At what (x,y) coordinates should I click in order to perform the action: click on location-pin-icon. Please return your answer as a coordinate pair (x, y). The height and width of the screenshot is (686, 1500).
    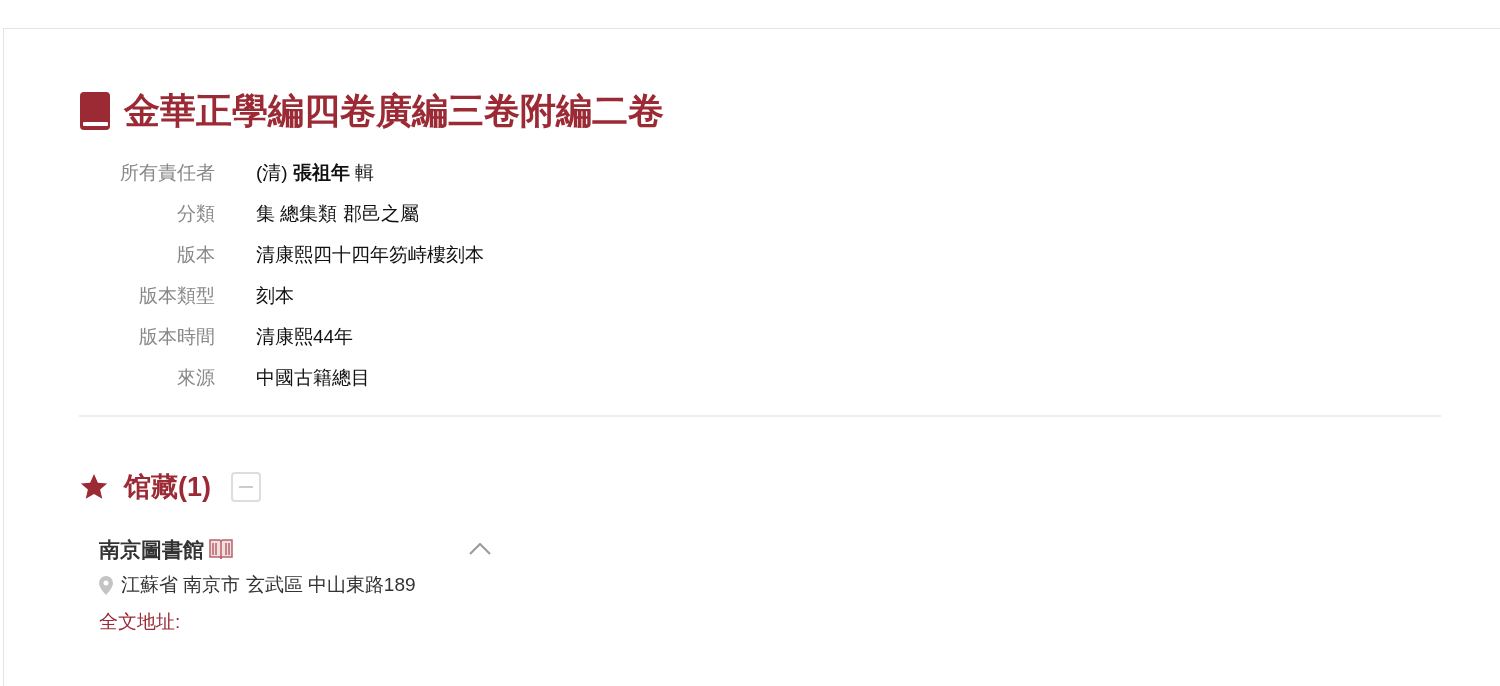
    Looking at the image, I should click on (106, 585).